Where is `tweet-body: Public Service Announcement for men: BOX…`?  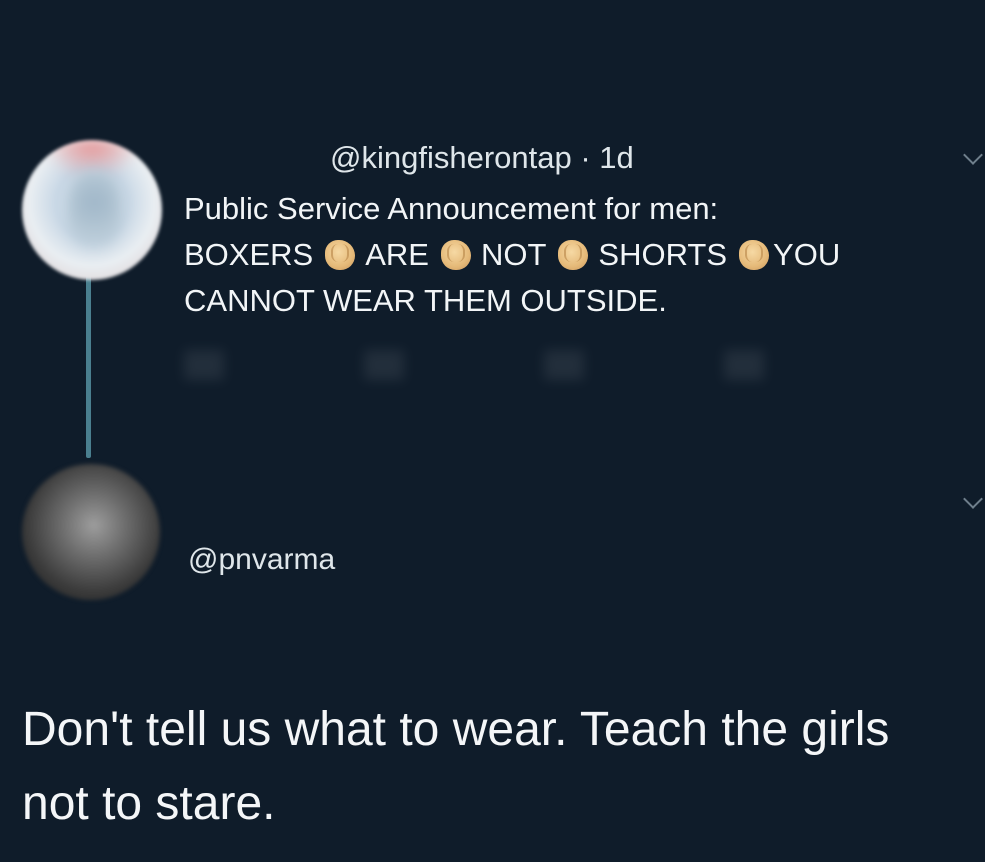
tweet-body: Public Service Announcement for men: BOX… is located at coordinates (584, 255).